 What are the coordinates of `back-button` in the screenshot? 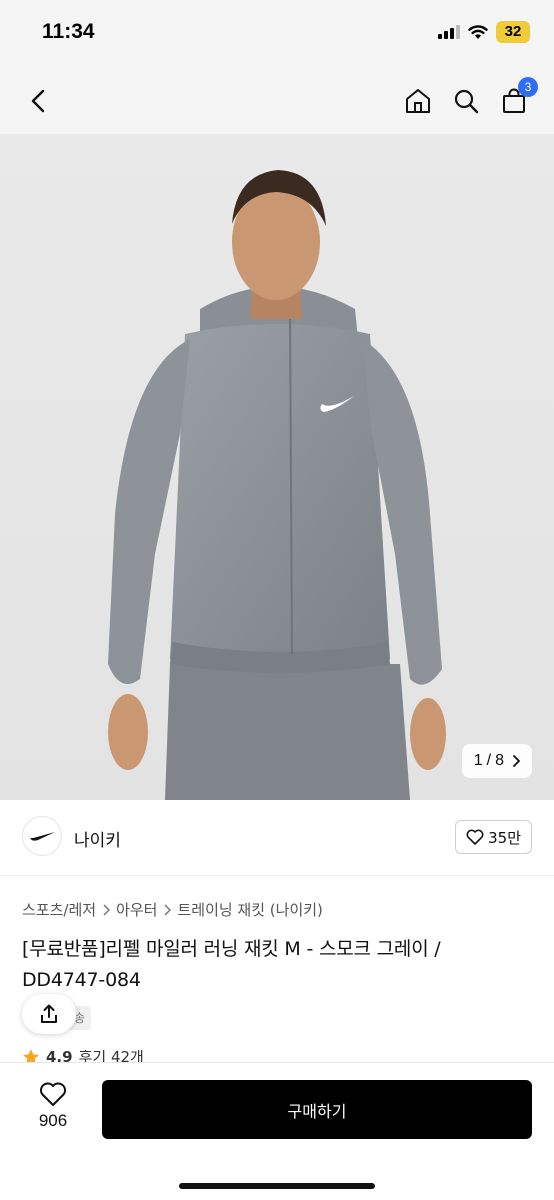 It's located at (38, 101).